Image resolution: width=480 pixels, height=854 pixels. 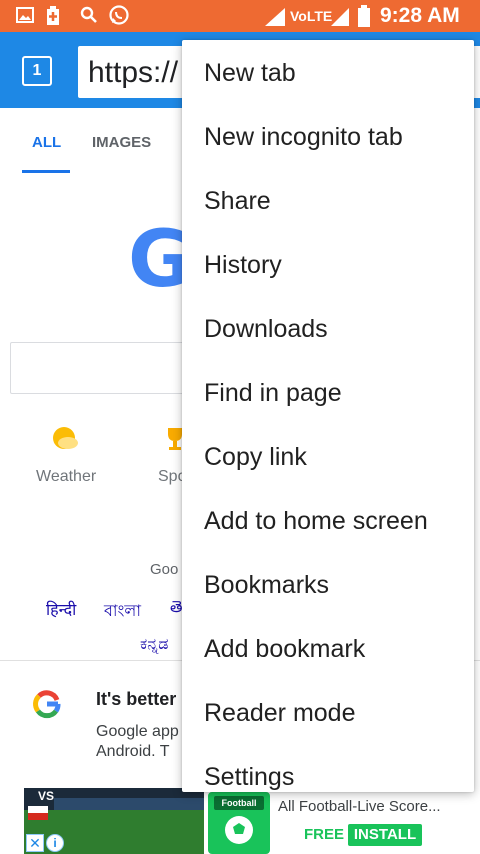 I want to click on menu-item-bookmarks: Bookmarks, so click(x=328, y=585).